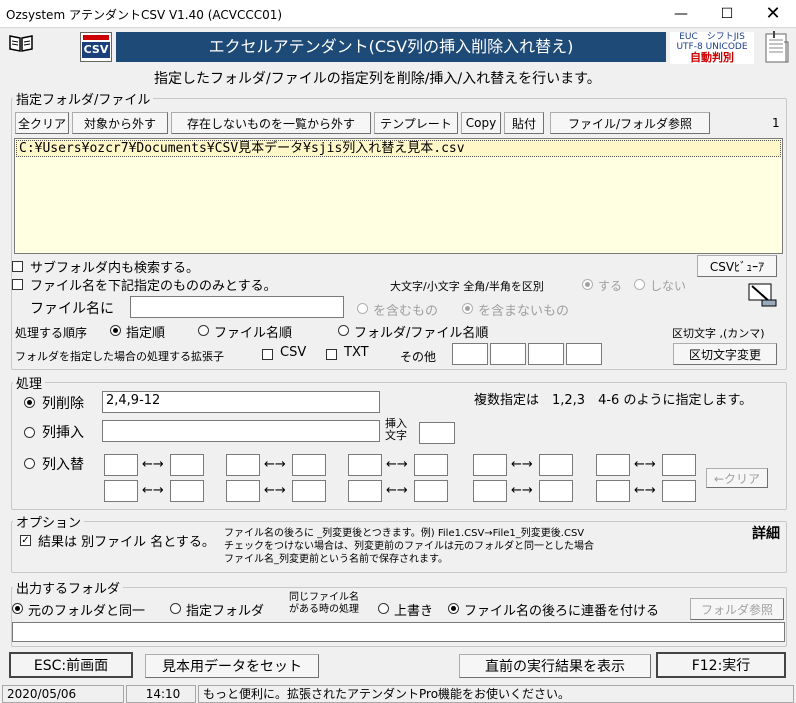  I want to click on contains-label: を含むもの, so click(406, 311).